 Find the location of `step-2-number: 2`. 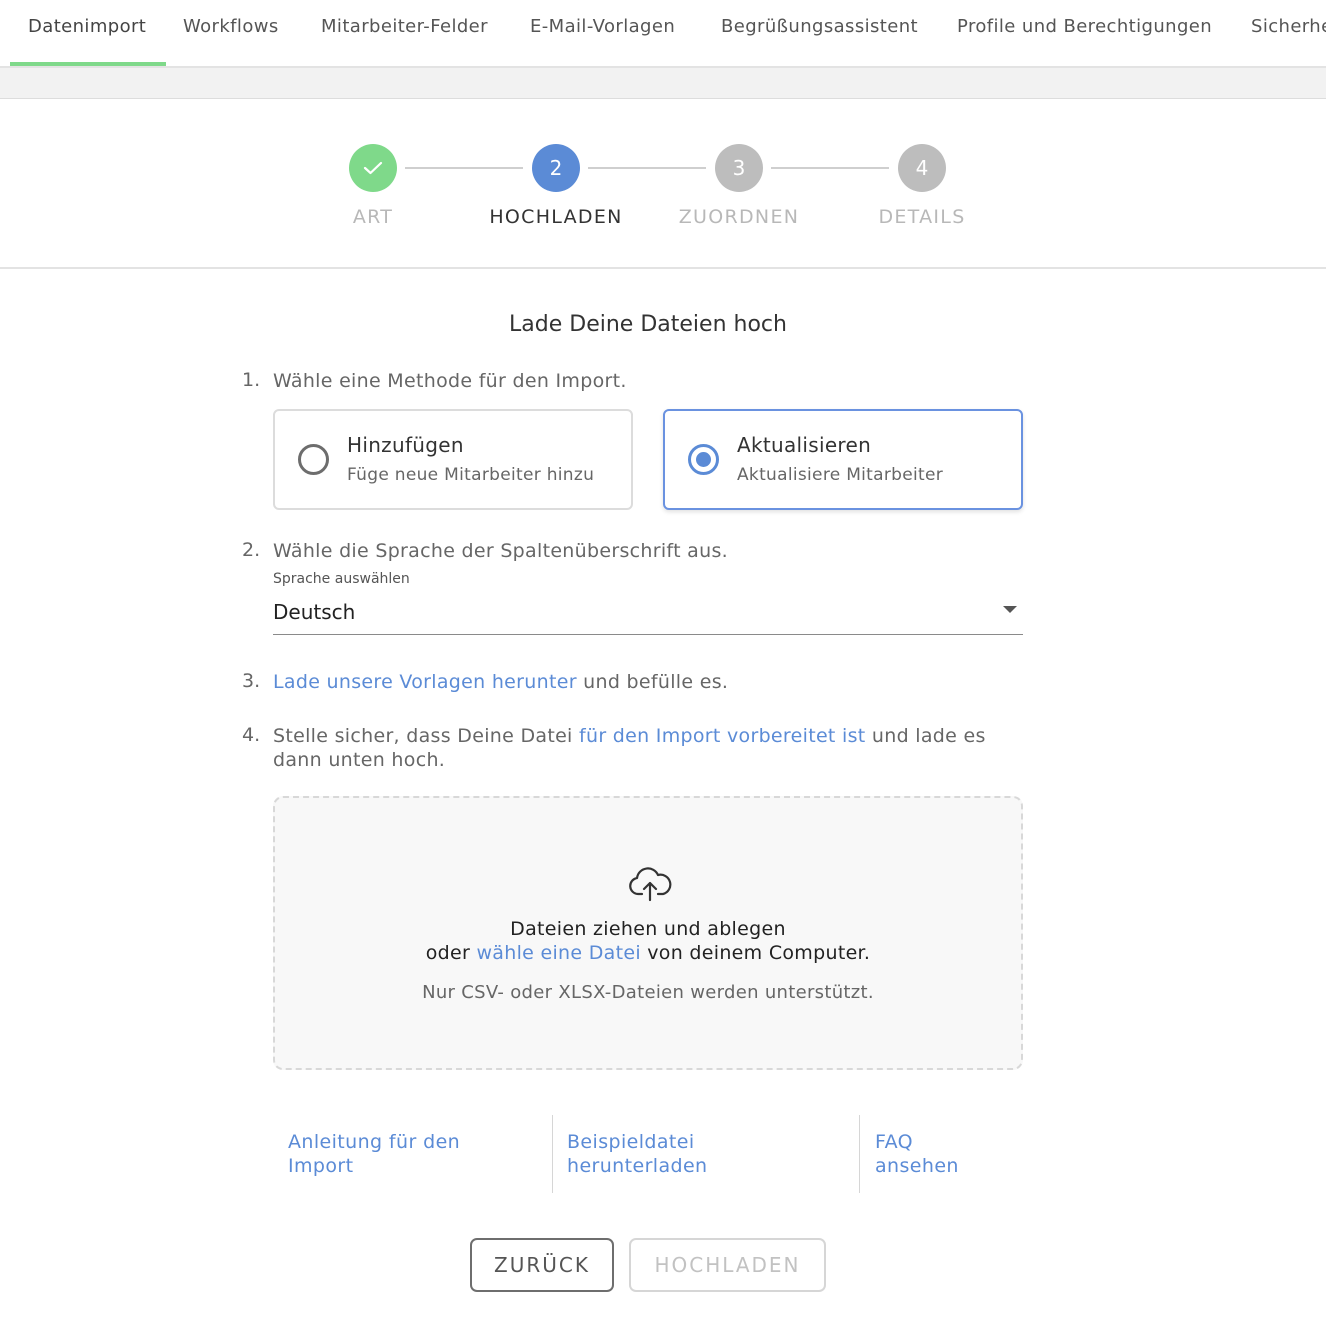

step-2-number: 2 is located at coordinates (556, 168).